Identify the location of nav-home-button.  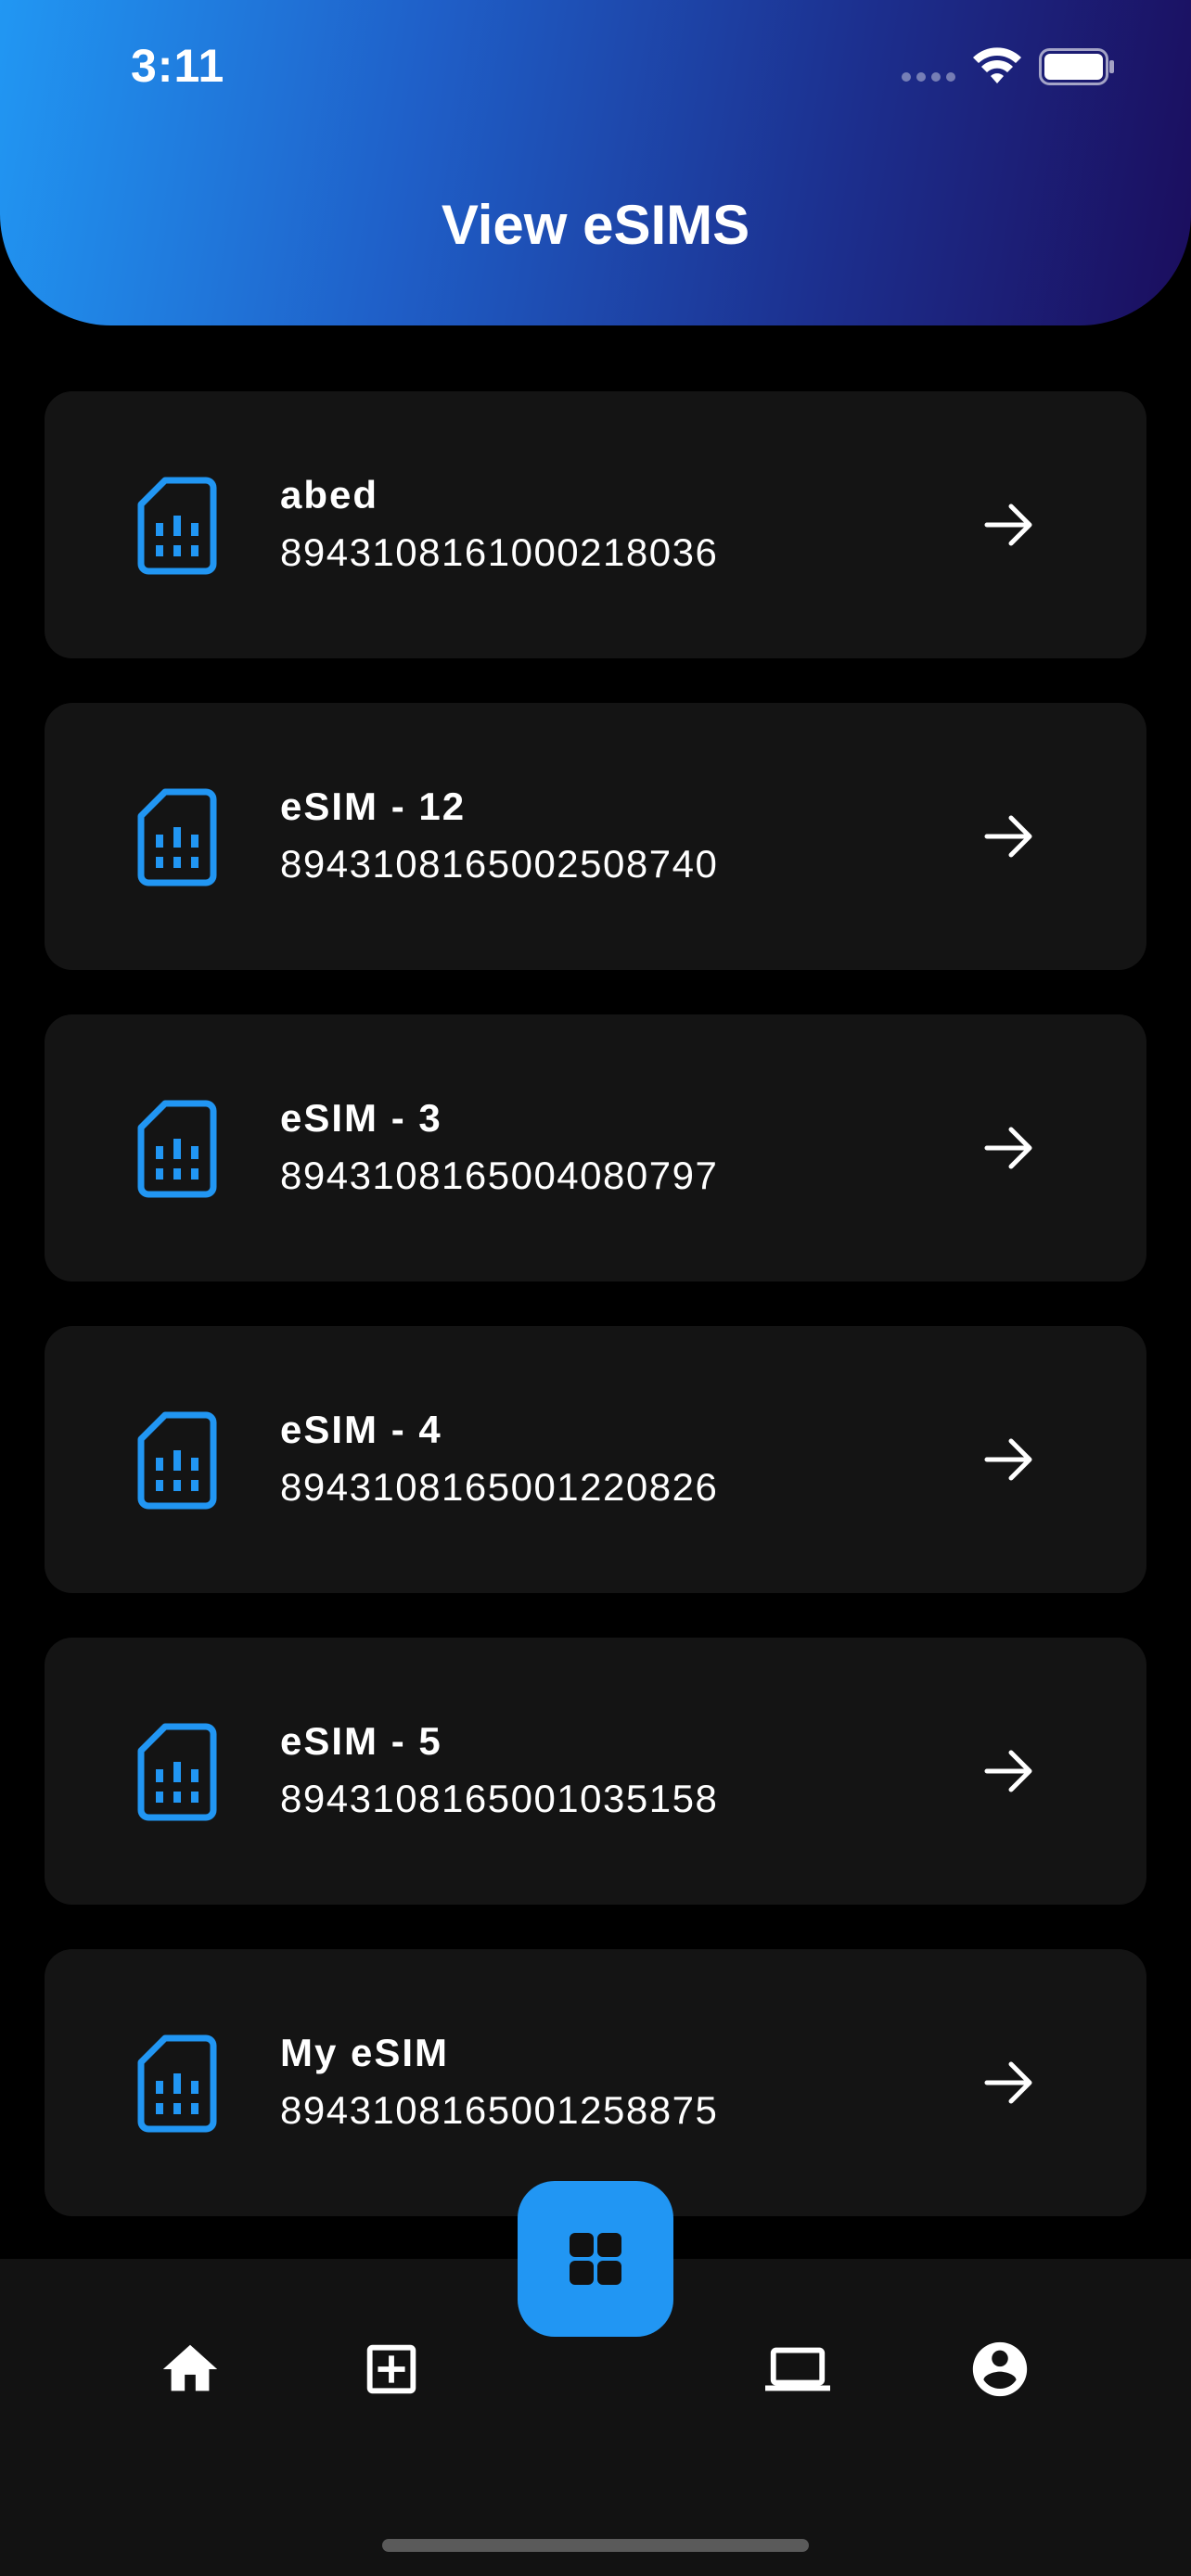
(190, 2369).